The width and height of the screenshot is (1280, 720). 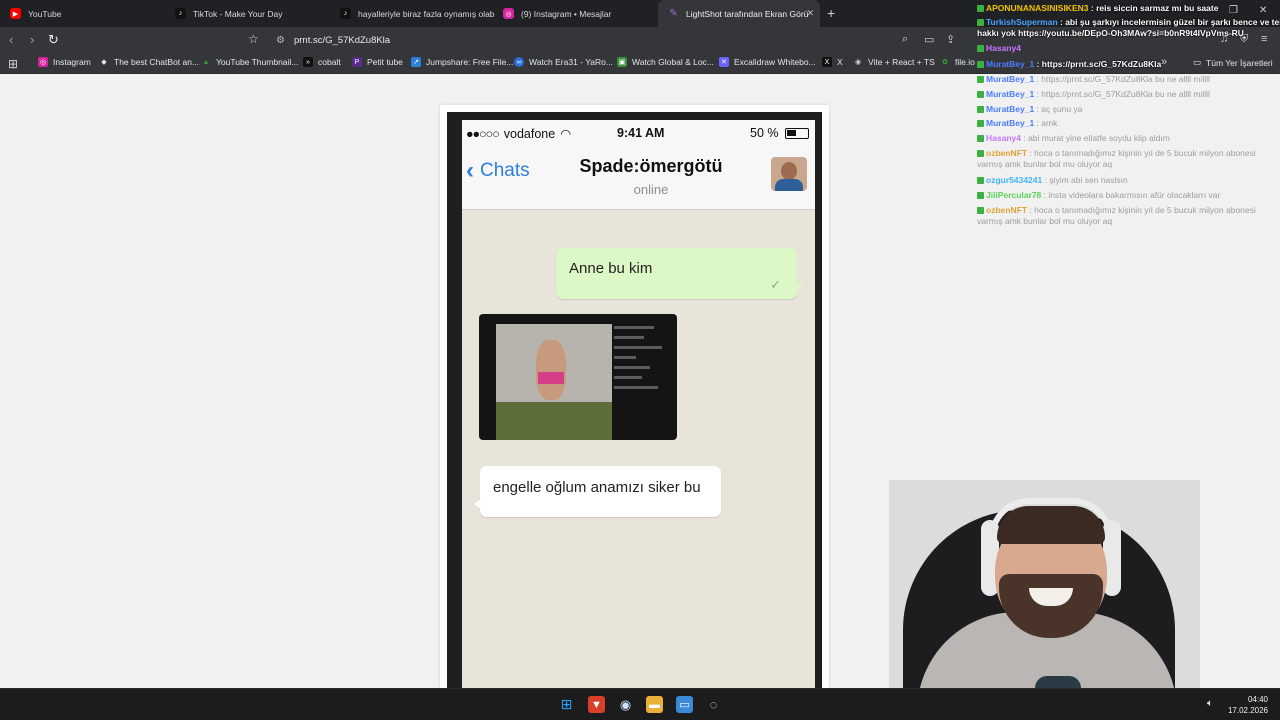 What do you see at coordinates (684, 704) in the screenshot?
I see `screen-icon: ▭` at bounding box center [684, 704].